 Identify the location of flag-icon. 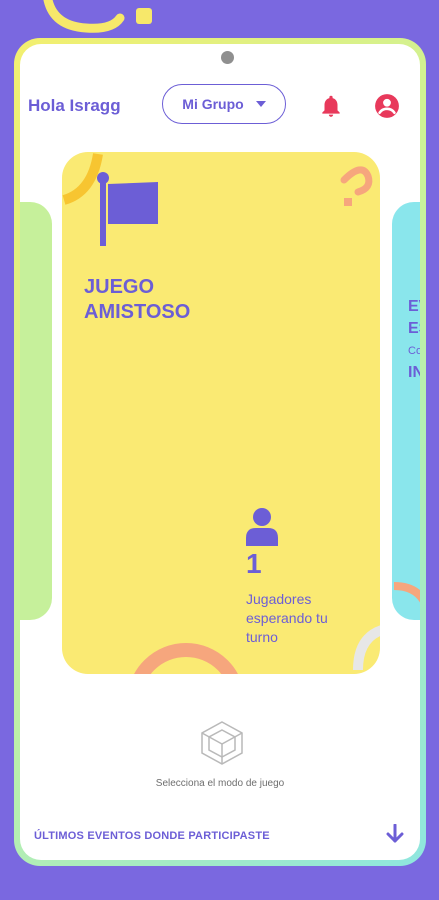
(127, 209).